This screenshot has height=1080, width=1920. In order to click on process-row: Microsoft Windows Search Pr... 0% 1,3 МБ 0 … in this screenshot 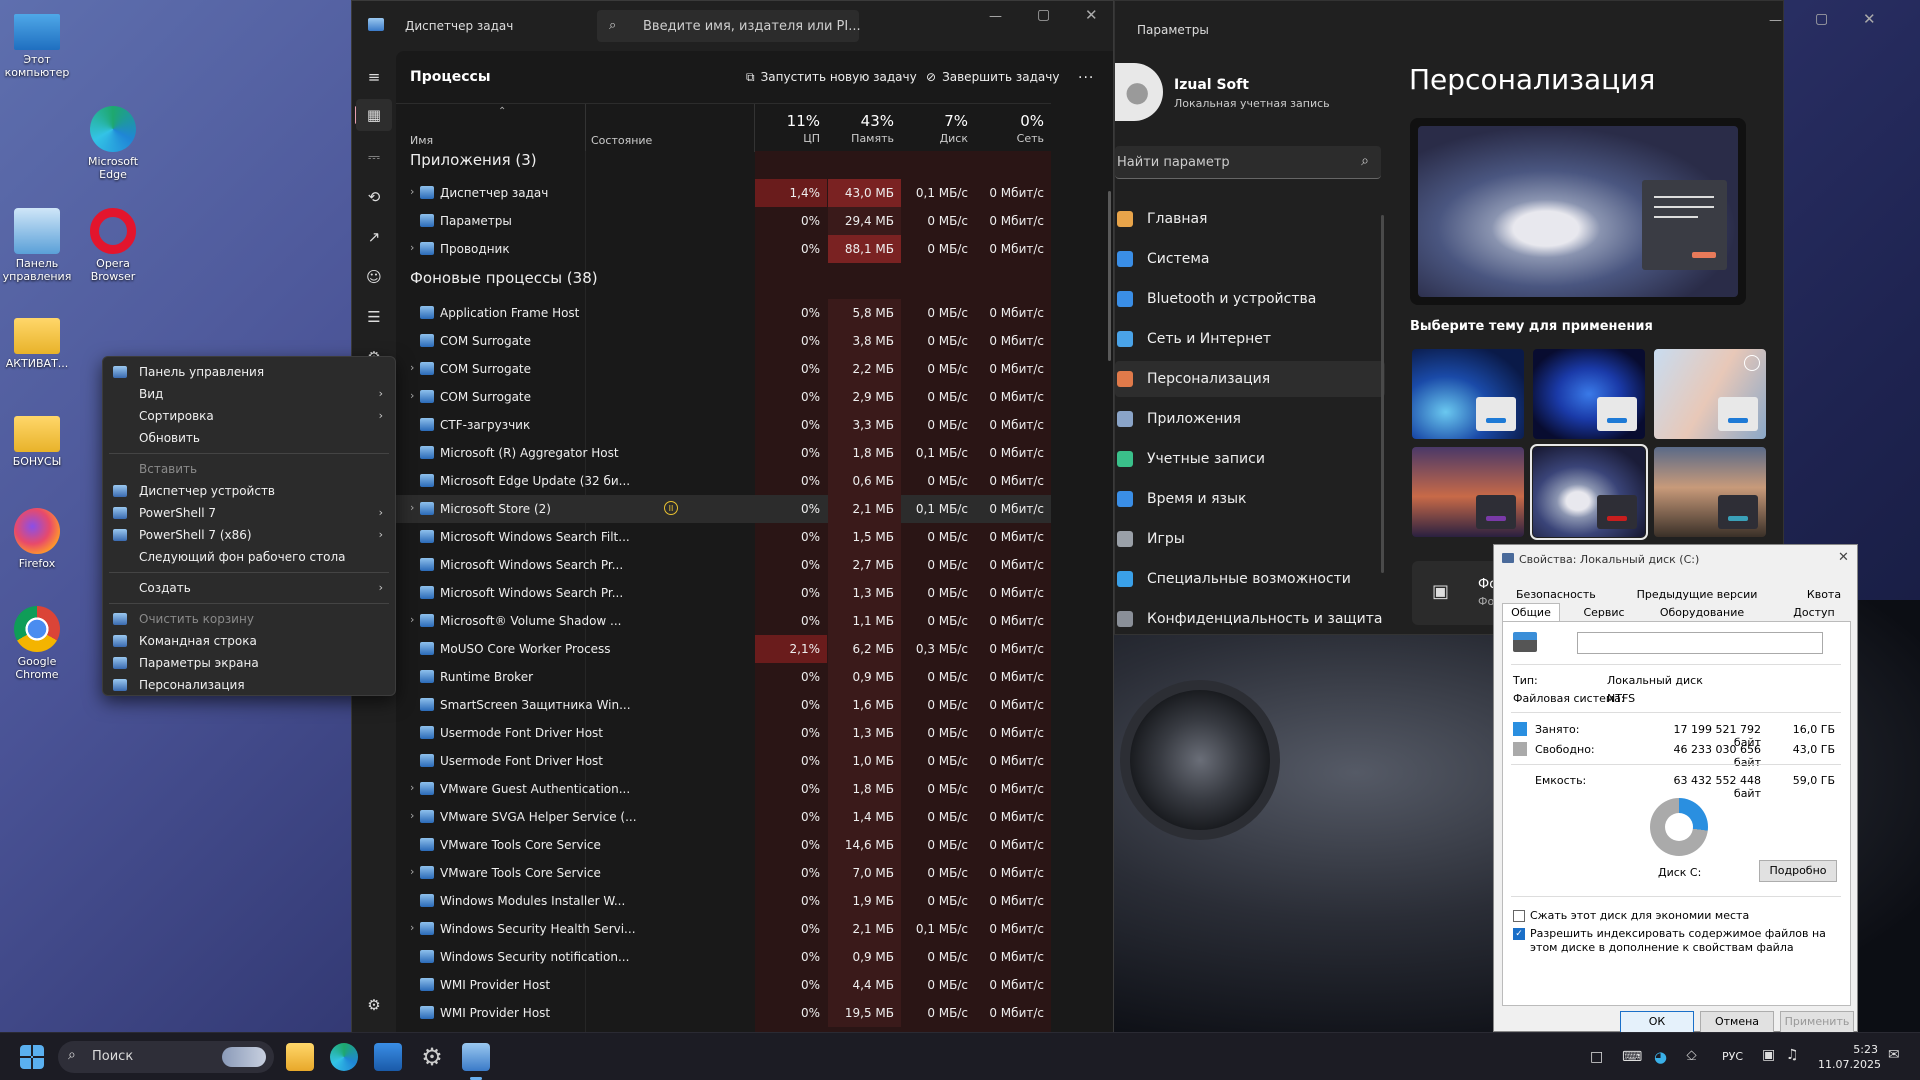, I will do `click(723, 593)`.